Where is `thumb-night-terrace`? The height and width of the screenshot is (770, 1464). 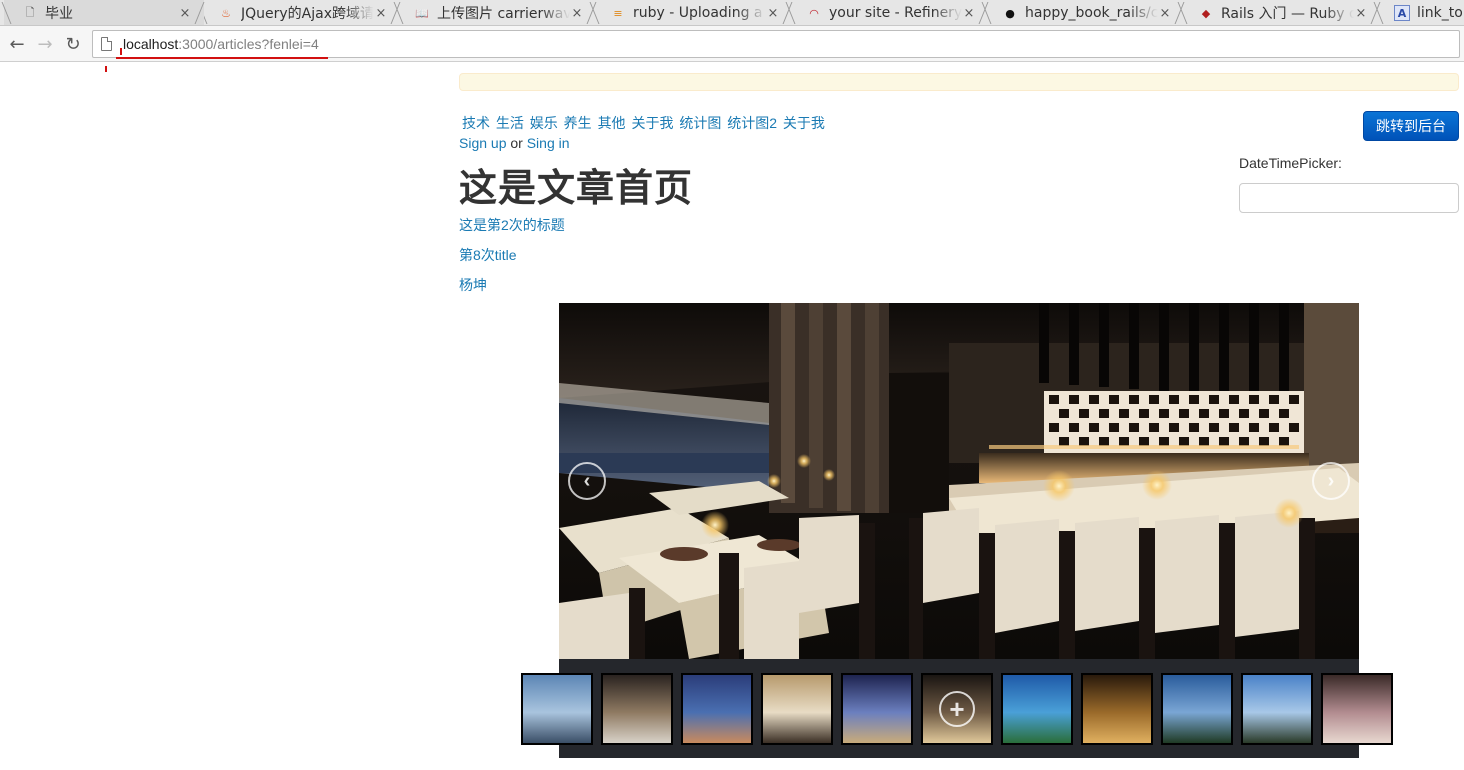
thumb-night-terrace is located at coordinates (877, 709).